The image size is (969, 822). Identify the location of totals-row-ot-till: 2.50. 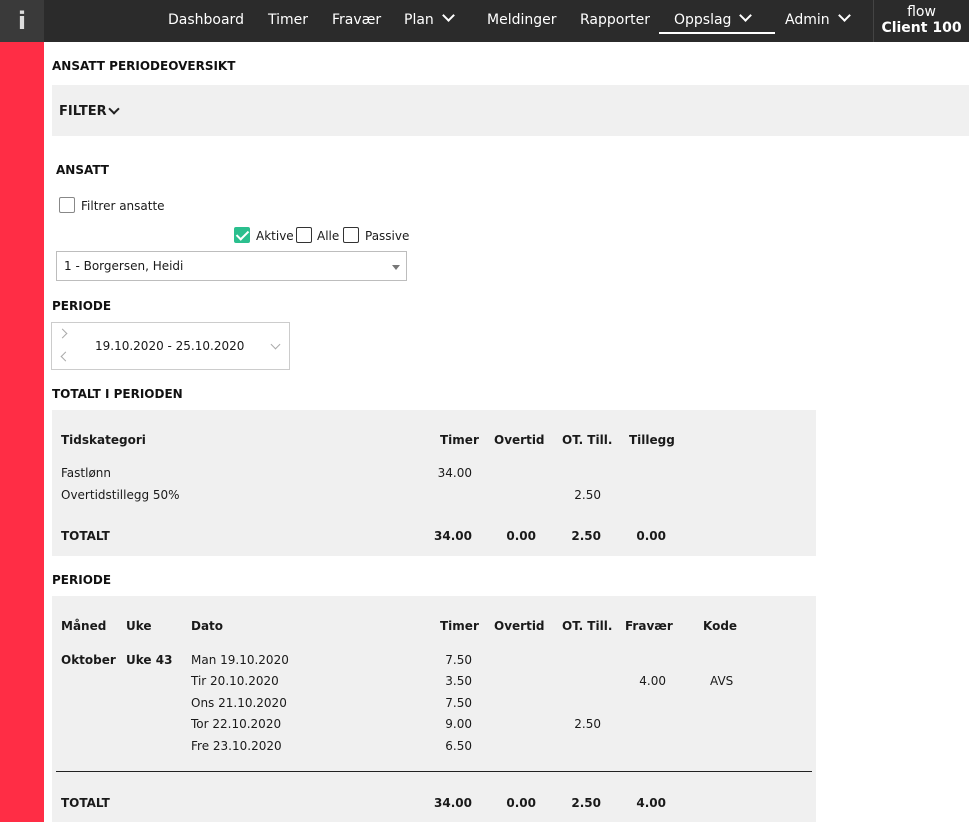
(587, 495).